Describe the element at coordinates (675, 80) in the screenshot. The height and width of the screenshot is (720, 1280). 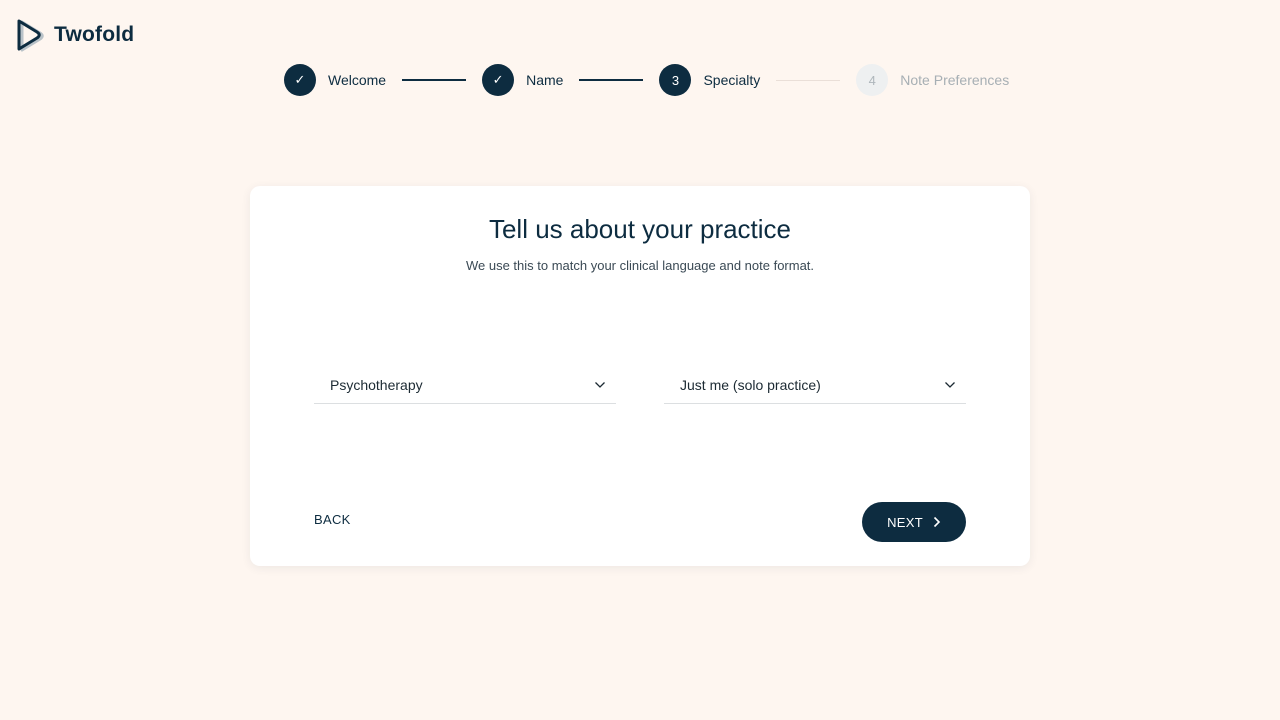
I see `step-specialty-number: 3` at that location.